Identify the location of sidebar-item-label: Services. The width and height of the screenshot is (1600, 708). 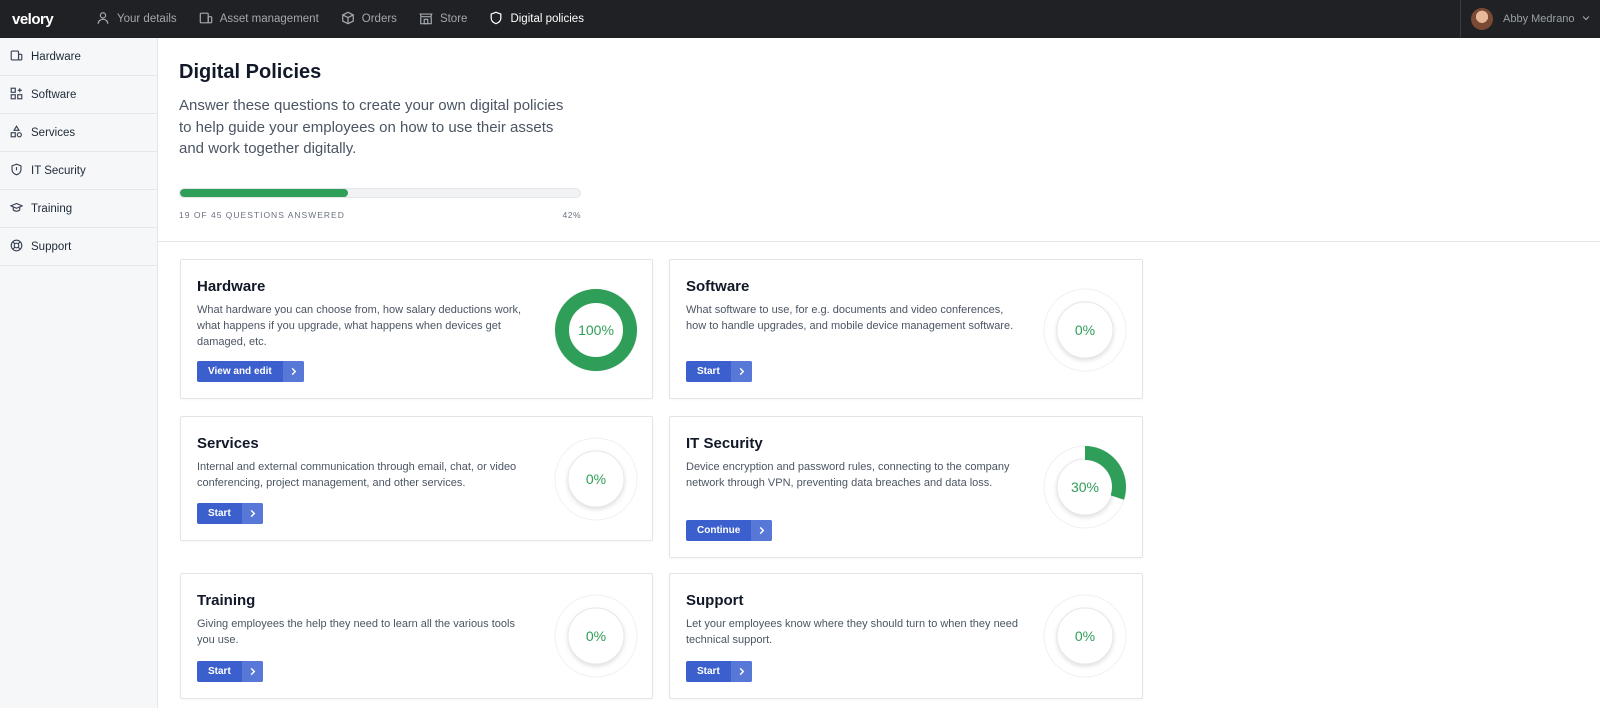
(53, 132).